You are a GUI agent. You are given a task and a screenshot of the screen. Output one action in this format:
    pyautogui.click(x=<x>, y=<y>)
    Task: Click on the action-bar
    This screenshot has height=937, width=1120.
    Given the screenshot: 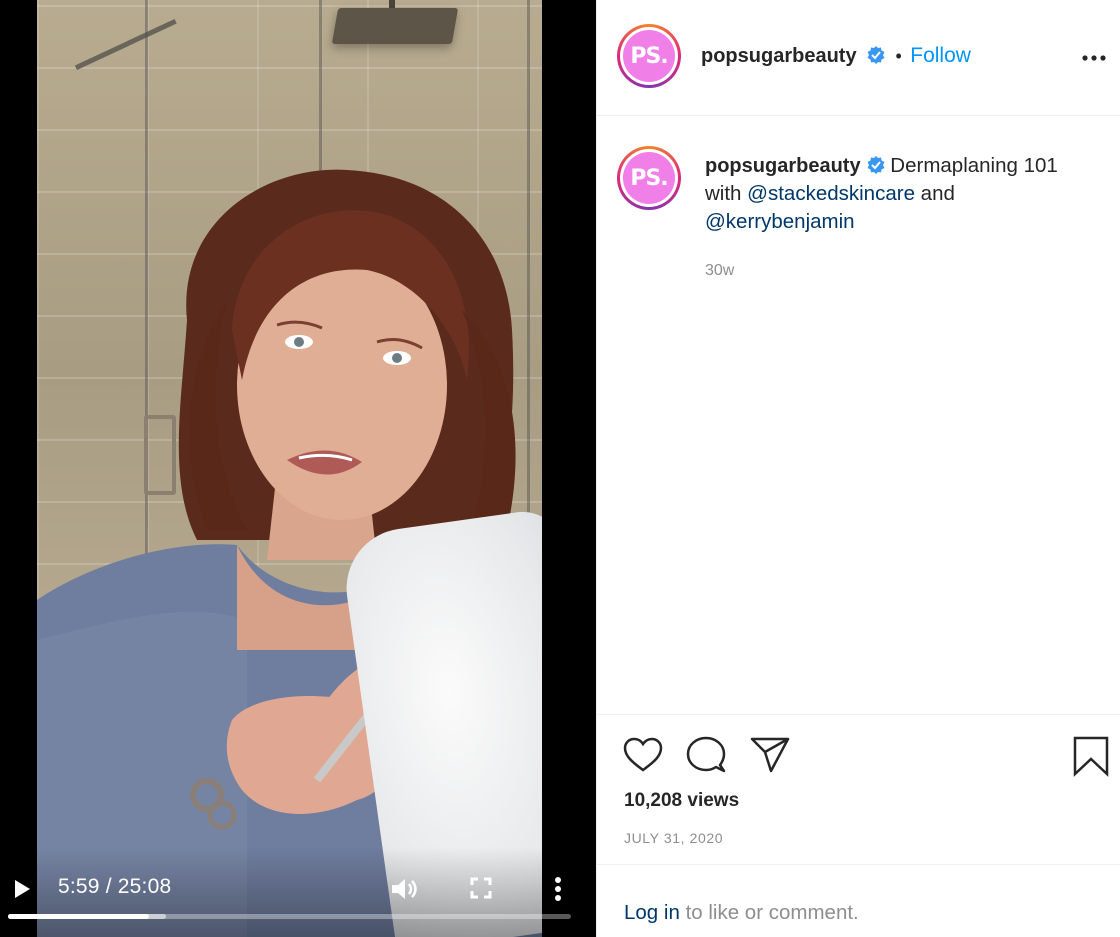 What is the action you would take?
    pyautogui.click(x=858, y=754)
    